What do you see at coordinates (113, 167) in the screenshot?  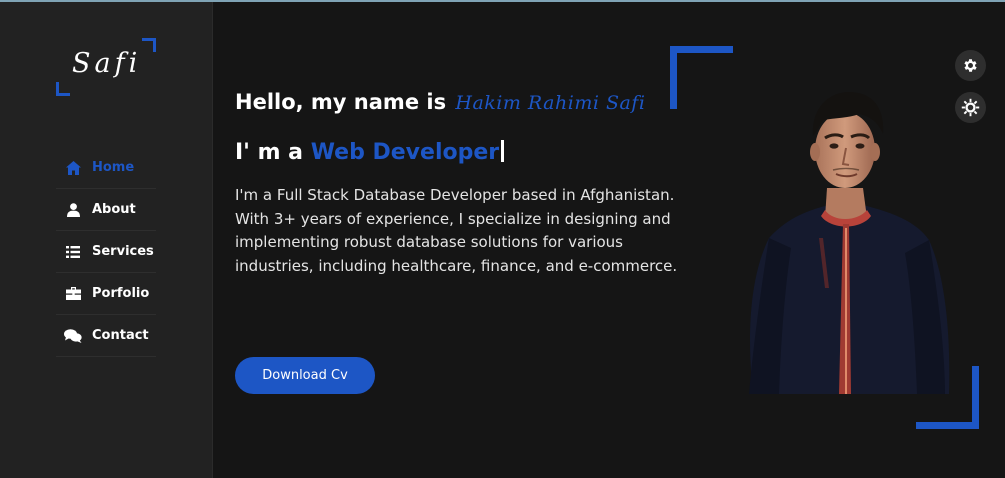 I see `nav-item-label: Home` at bounding box center [113, 167].